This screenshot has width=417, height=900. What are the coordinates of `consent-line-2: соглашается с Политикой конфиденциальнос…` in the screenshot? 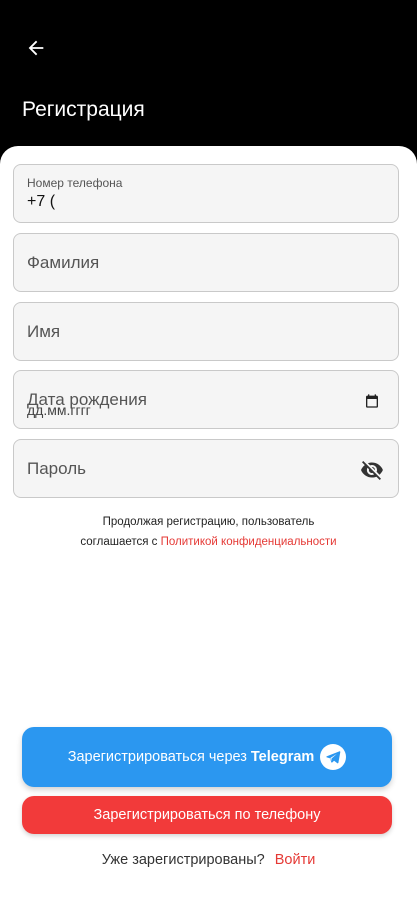 It's located at (208, 542).